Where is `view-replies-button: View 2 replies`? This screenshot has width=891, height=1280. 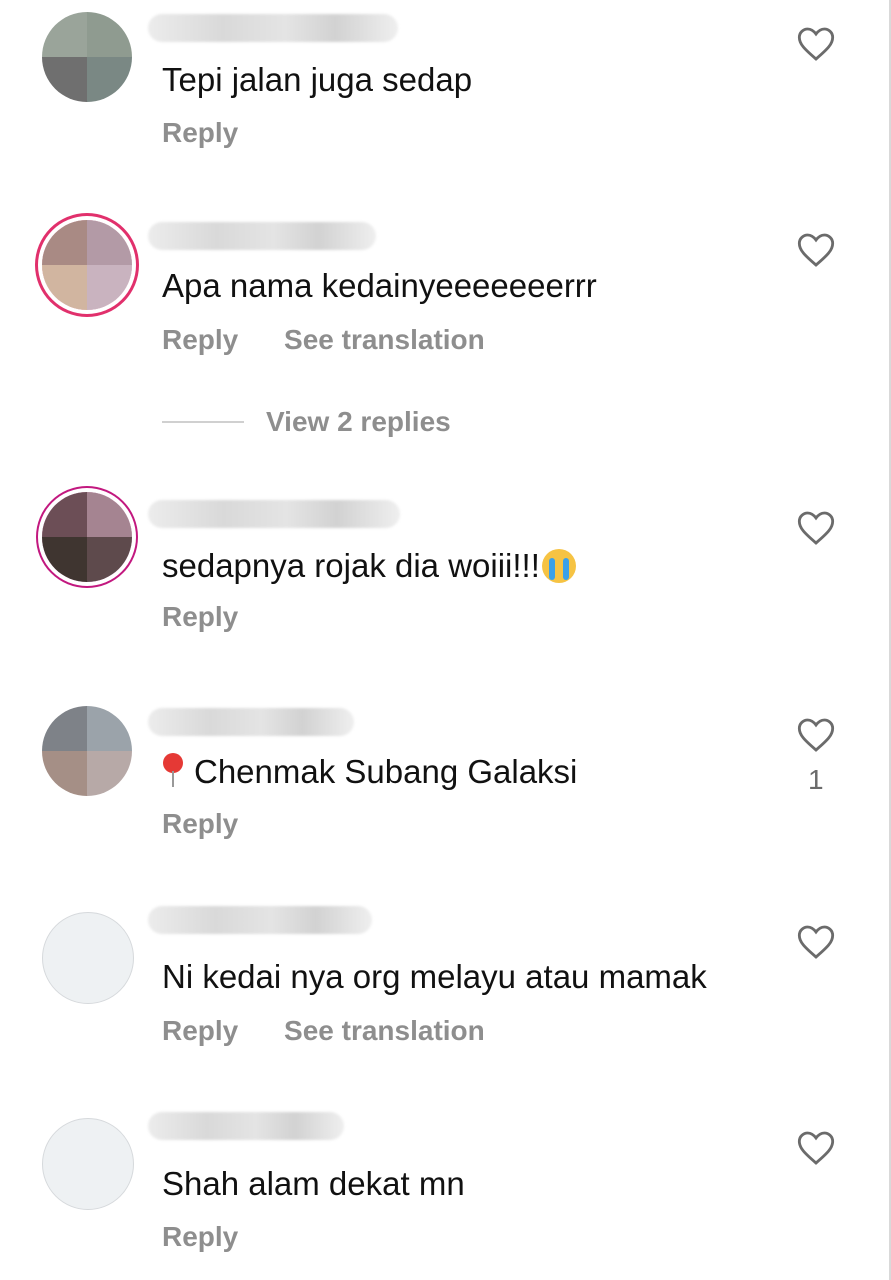 view-replies-button: View 2 replies is located at coordinates (306, 422).